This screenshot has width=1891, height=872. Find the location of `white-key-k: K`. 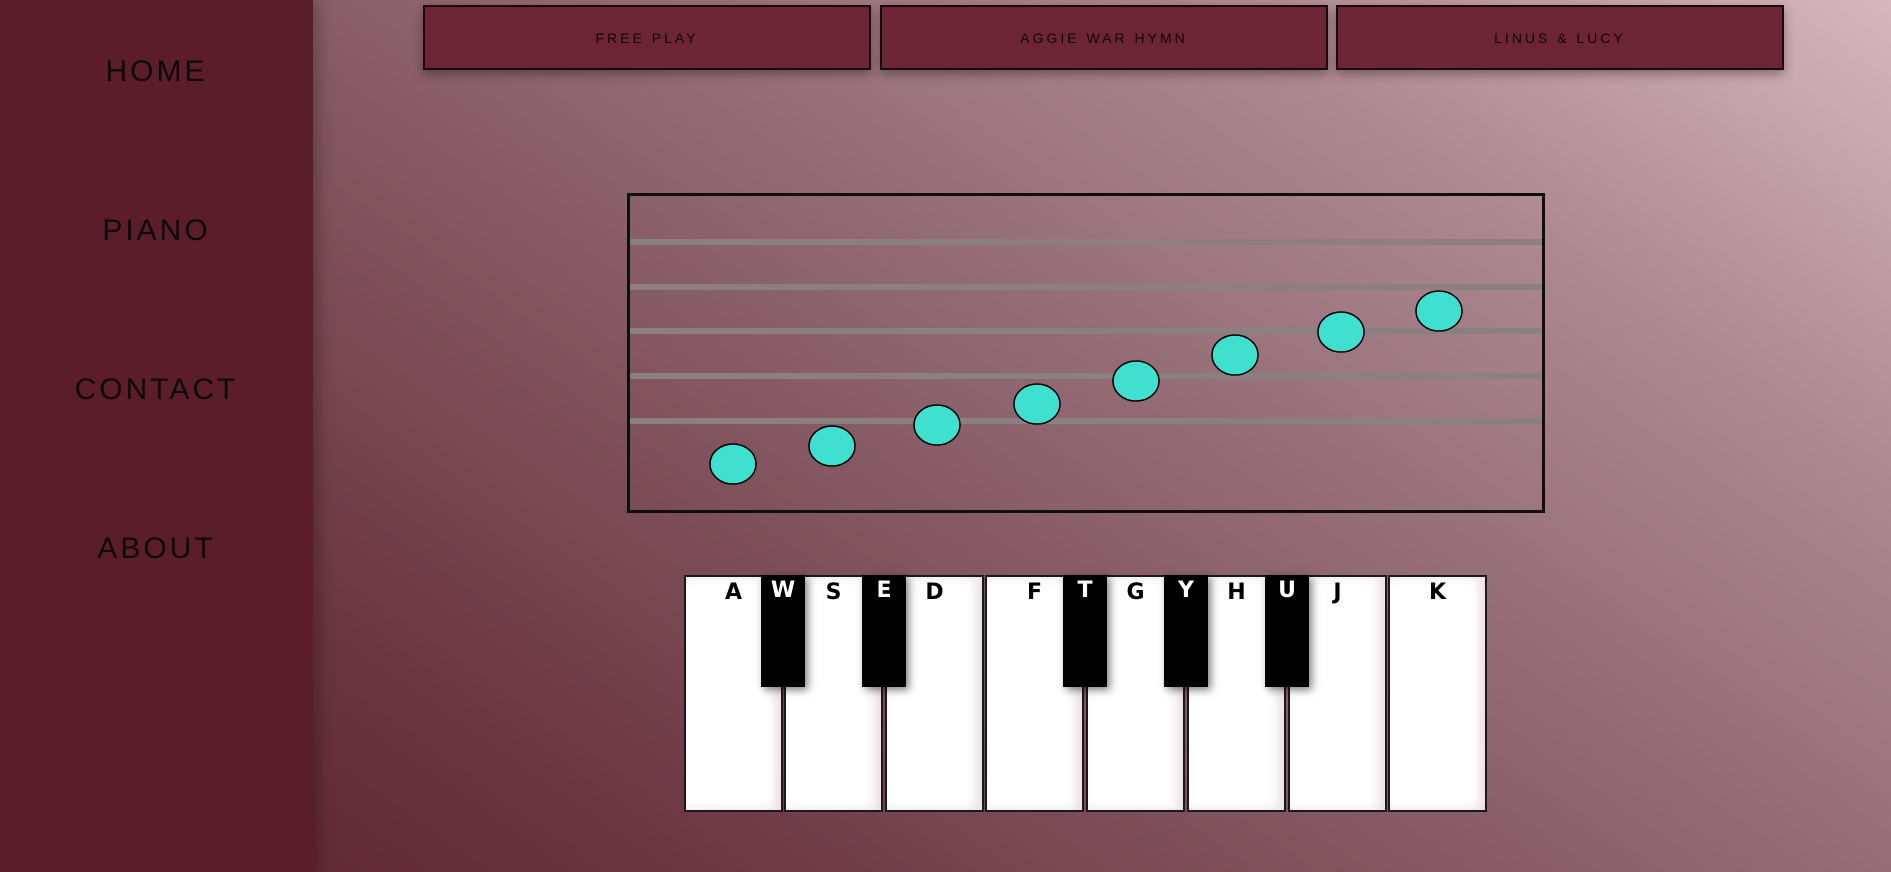

white-key-k: K is located at coordinates (1437, 693).